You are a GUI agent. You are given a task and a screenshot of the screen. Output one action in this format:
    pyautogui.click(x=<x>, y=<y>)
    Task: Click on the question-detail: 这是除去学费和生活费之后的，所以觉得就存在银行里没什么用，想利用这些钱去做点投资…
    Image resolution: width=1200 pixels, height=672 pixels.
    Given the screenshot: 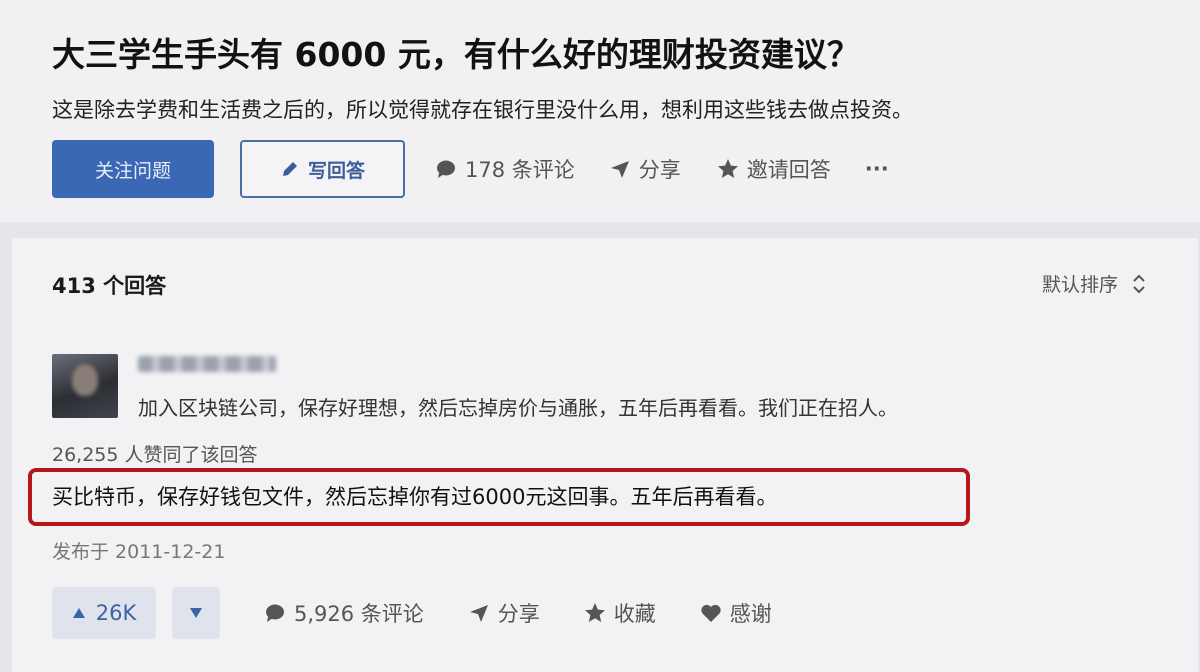 What is the action you would take?
    pyautogui.click(x=482, y=110)
    